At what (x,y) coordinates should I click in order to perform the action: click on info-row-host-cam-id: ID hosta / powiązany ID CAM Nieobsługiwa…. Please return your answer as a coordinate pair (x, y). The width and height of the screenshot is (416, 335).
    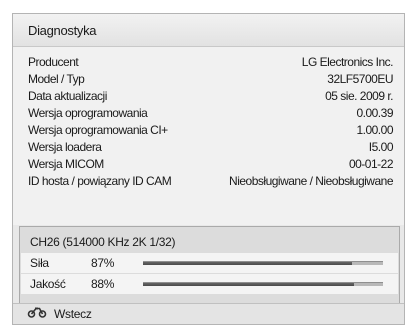
    Looking at the image, I should click on (210, 182).